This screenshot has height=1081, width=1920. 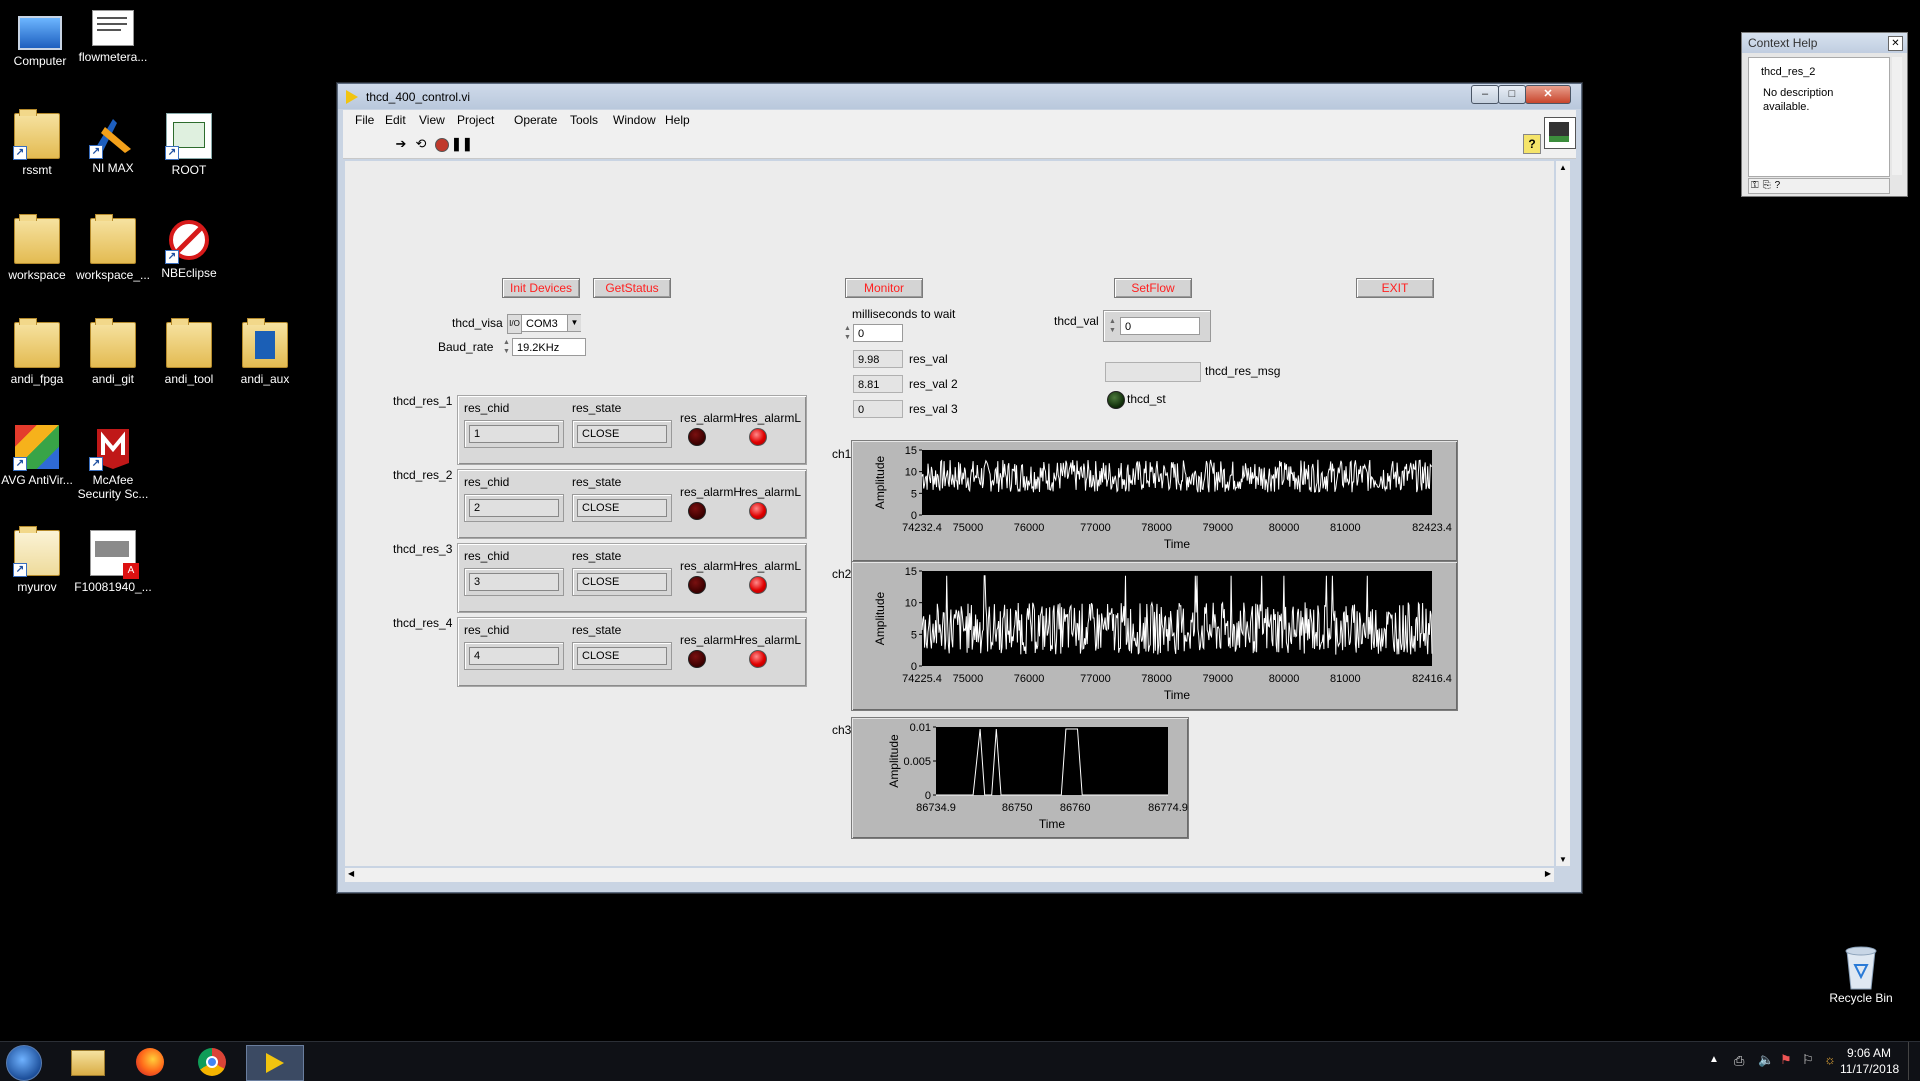 What do you see at coordinates (847, 333) in the screenshot?
I see `wait-spinner-icon: ▲ ▼` at bounding box center [847, 333].